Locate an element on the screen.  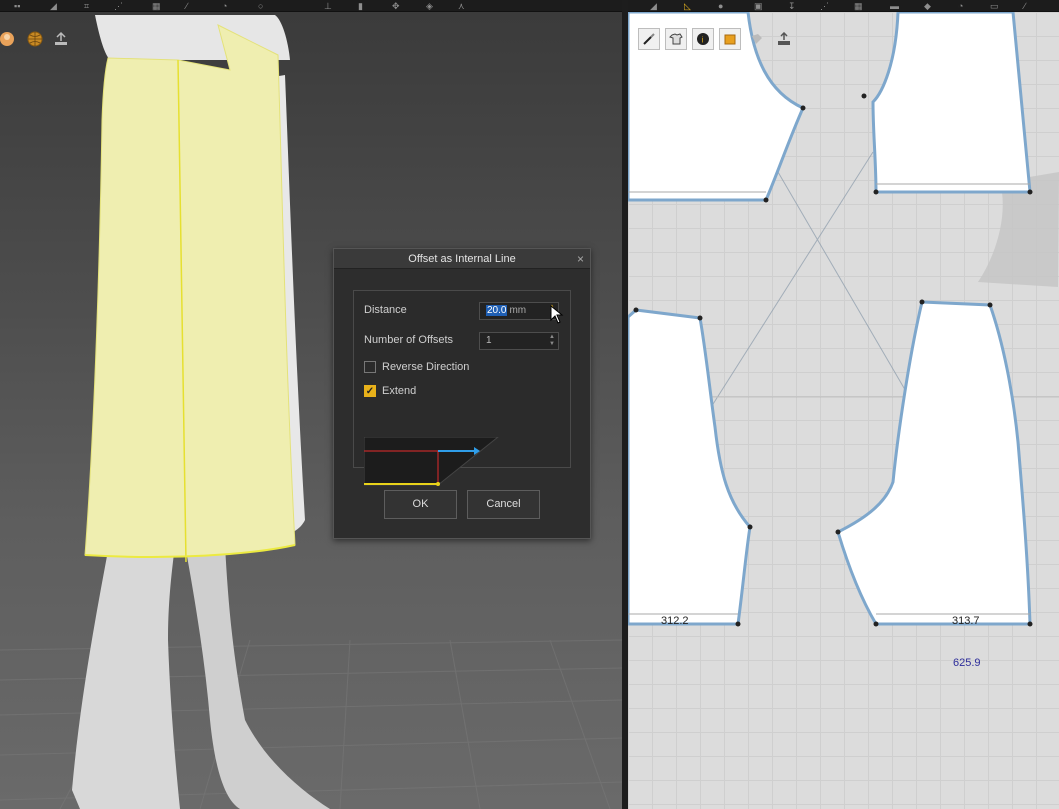
distance-unit: mm is located at coordinates (518, 310).